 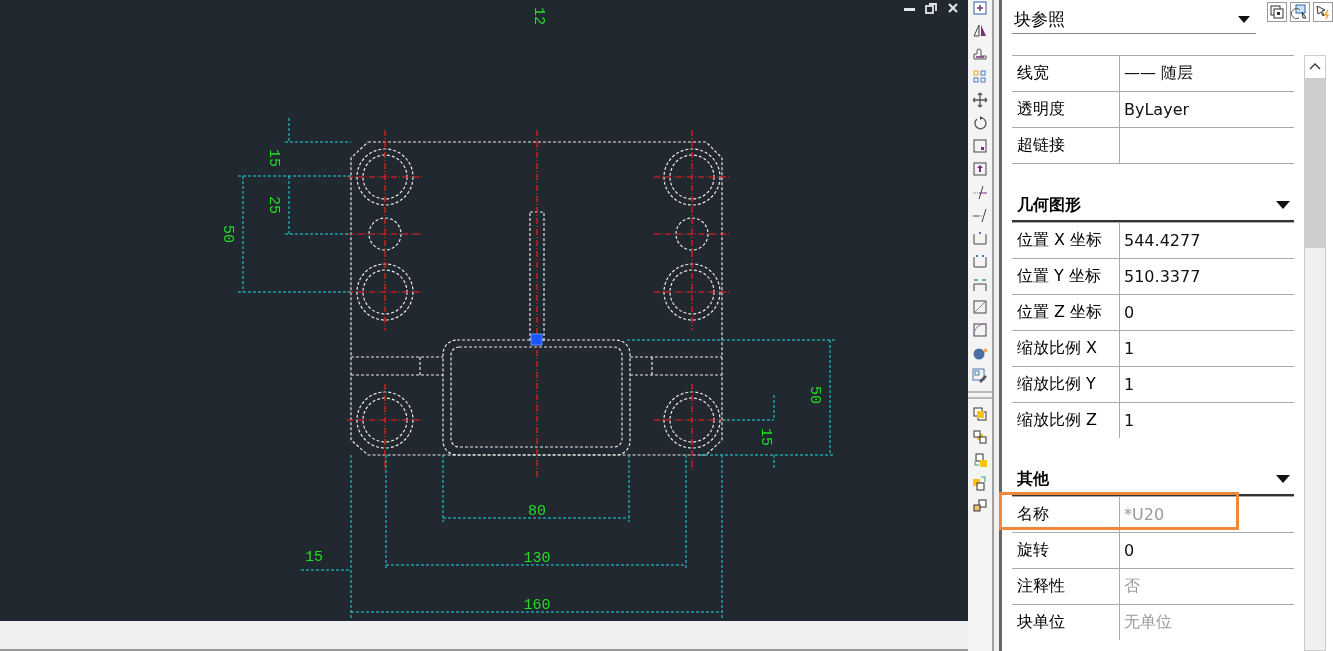 What do you see at coordinates (980, 100) in the screenshot?
I see `move-icon` at bounding box center [980, 100].